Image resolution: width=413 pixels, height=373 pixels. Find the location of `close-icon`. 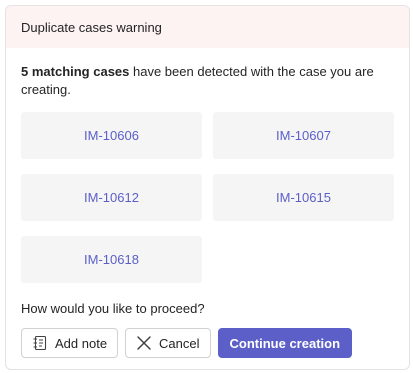

close-icon is located at coordinates (144, 343).